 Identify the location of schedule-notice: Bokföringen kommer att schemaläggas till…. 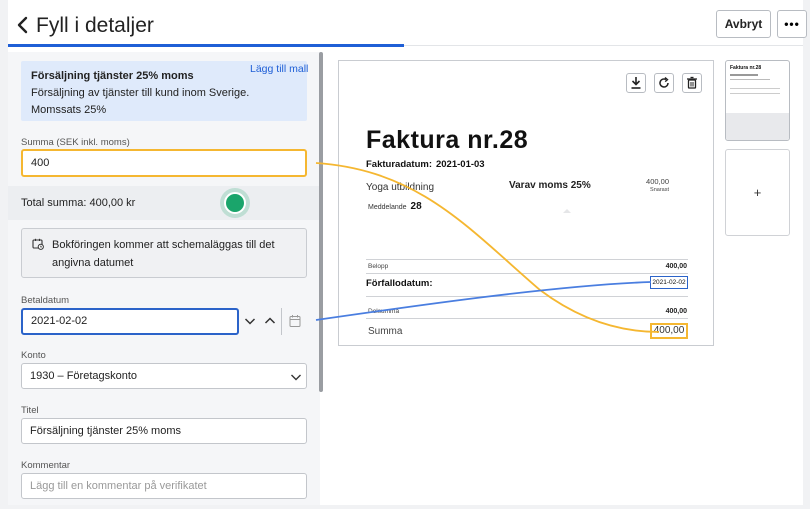
(164, 253).